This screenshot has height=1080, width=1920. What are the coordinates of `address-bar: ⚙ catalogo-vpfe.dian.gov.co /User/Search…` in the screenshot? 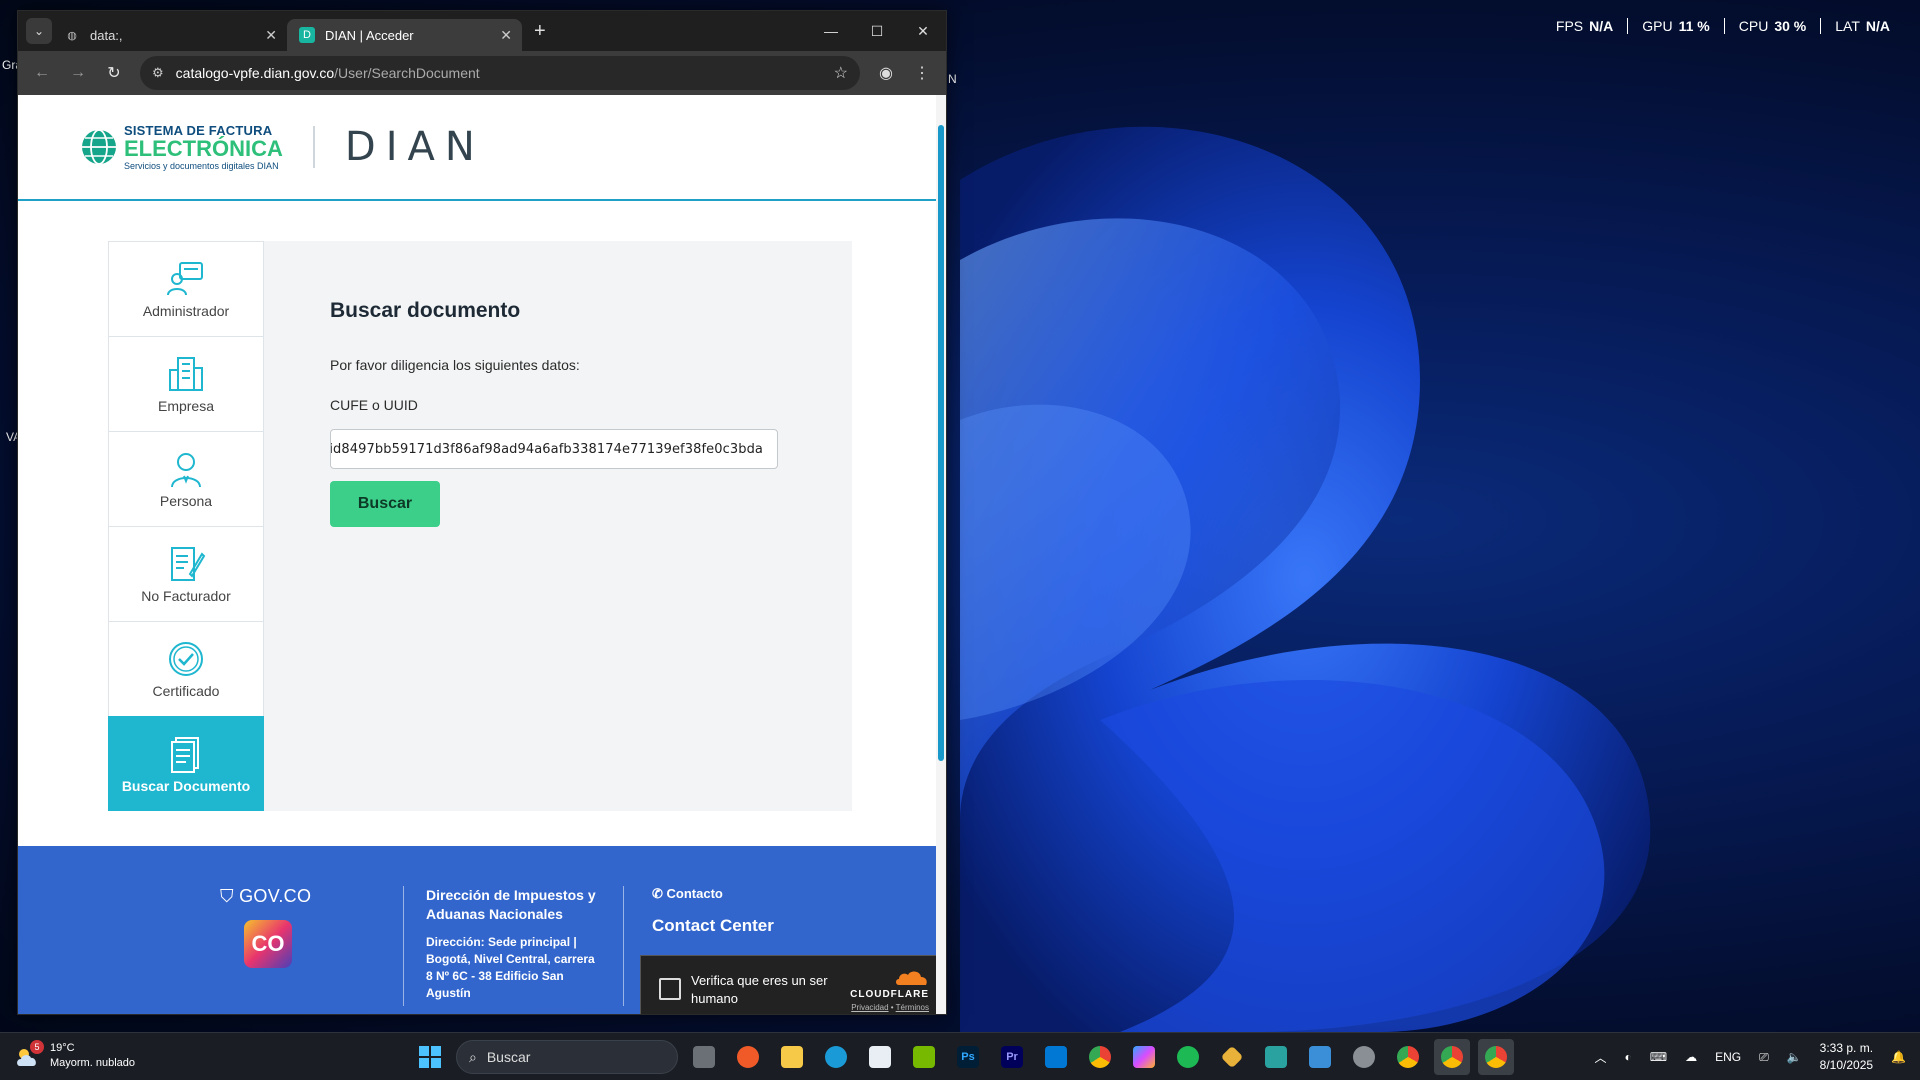 It's located at (500, 73).